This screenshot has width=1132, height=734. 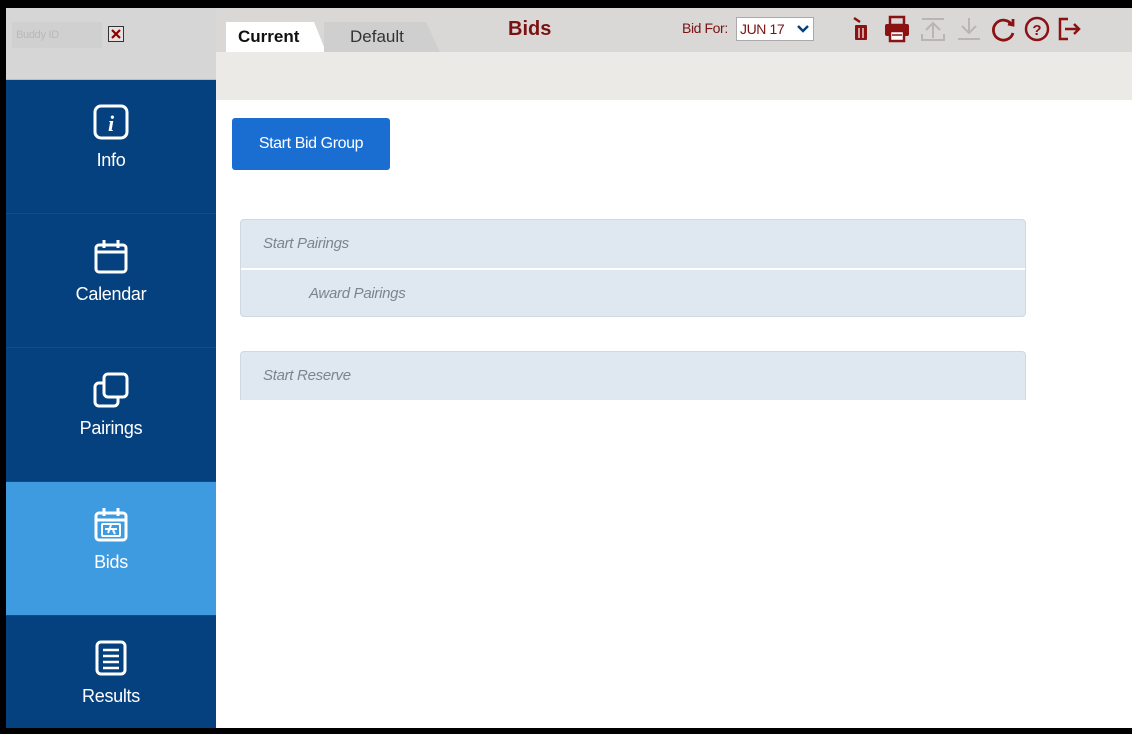 What do you see at coordinates (111, 294) in the screenshot?
I see `sidebar-item-label: Calendar` at bounding box center [111, 294].